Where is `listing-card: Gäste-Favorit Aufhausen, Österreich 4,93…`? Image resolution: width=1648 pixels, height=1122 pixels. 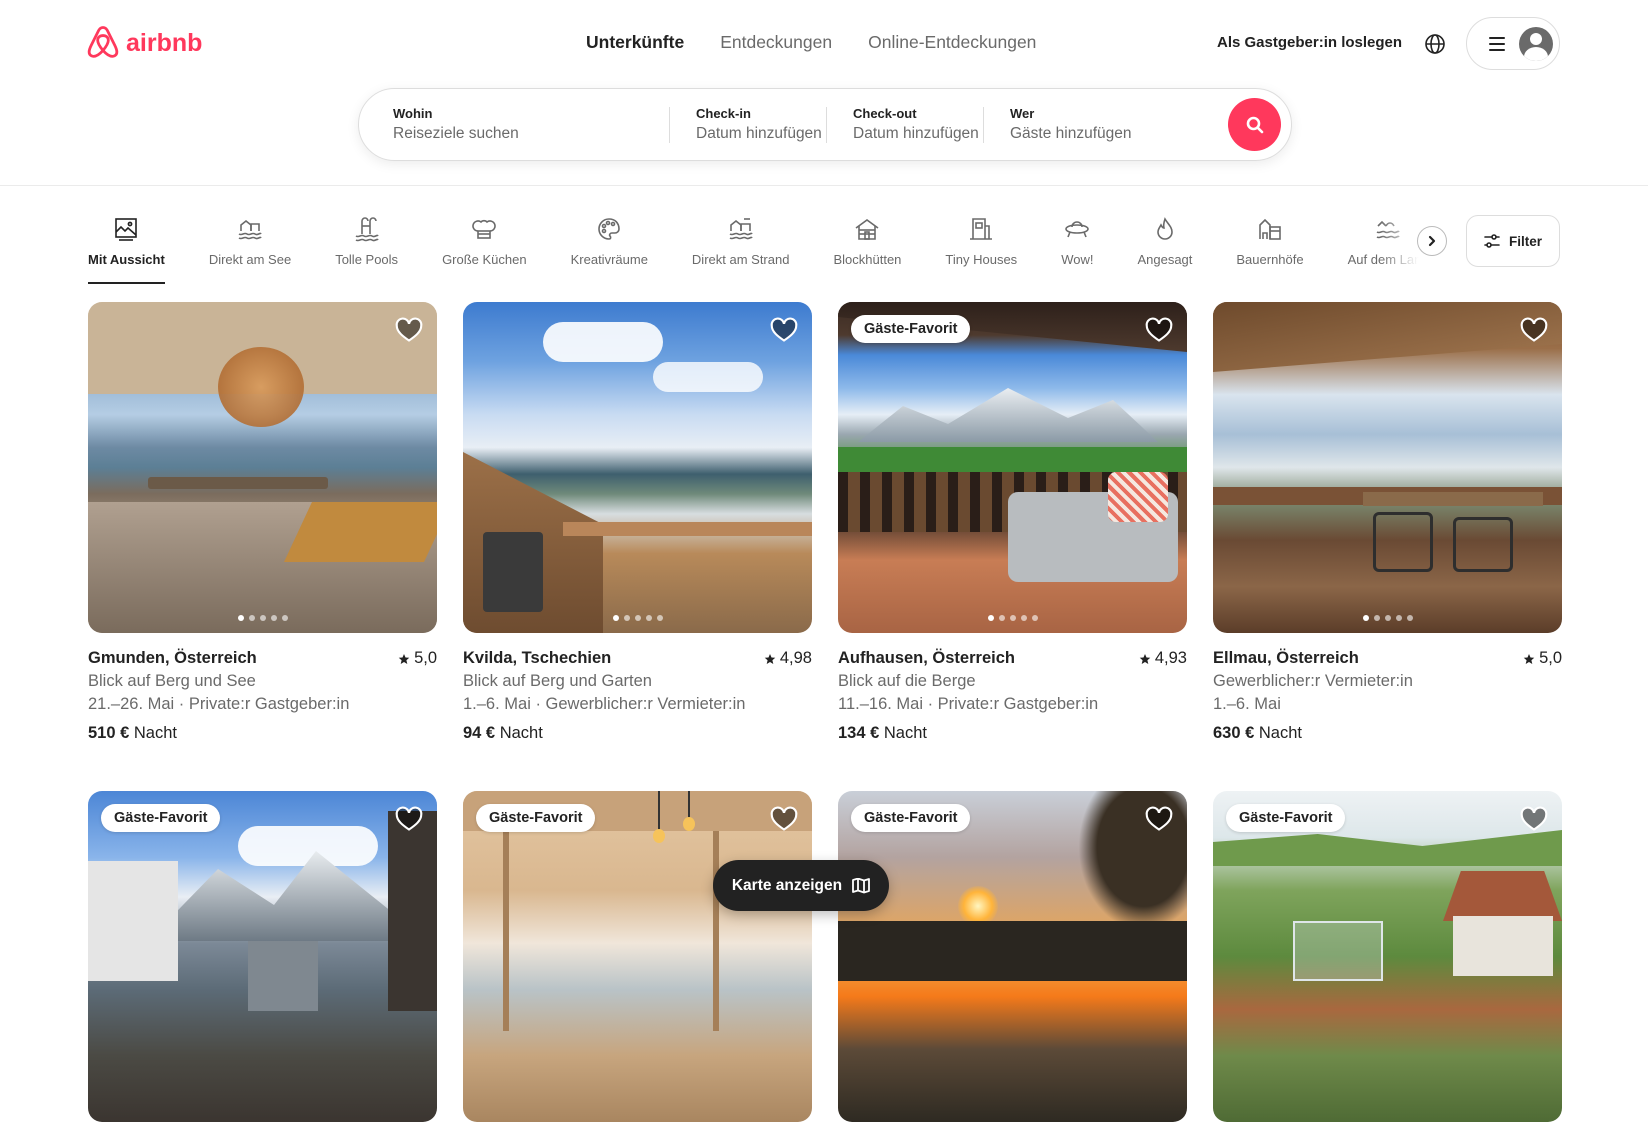
listing-card: Gäste-Favorit Aufhausen, Österreich 4,93… is located at coordinates (1012, 523).